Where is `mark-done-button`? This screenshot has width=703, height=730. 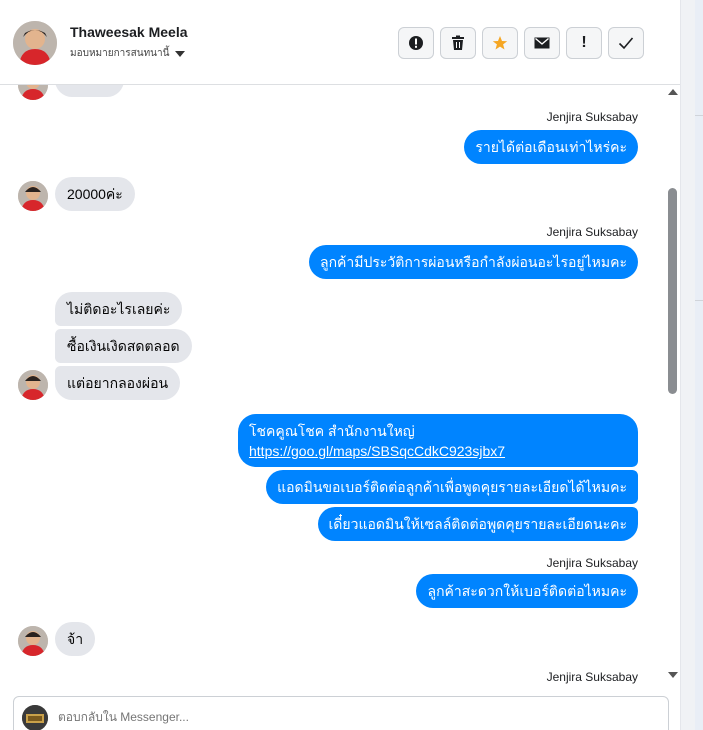
mark-done-button is located at coordinates (626, 43).